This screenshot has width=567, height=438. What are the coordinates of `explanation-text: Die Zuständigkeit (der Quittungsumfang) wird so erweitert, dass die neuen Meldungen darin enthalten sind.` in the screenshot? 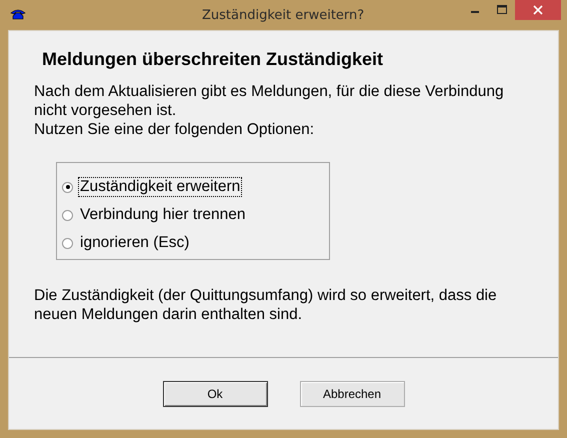 It's located at (266, 305).